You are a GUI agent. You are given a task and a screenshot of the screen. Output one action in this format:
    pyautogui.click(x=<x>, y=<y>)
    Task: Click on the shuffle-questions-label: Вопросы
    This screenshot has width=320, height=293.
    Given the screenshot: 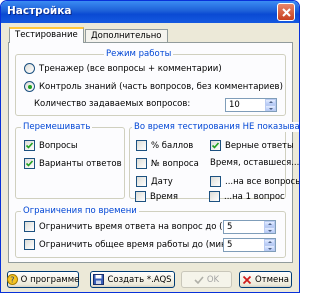 What is the action you would take?
    pyautogui.click(x=58, y=145)
    